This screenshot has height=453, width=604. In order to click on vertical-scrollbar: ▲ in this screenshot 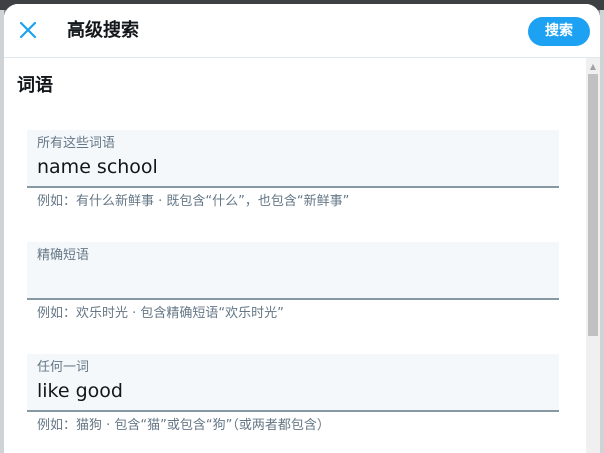, I will do `click(593, 255)`.